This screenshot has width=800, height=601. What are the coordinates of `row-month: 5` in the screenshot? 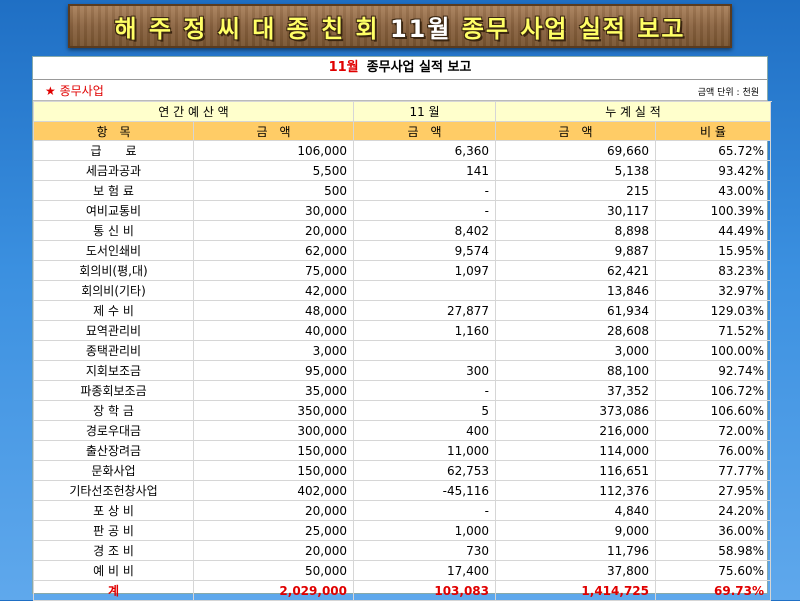 It's located at (424, 410).